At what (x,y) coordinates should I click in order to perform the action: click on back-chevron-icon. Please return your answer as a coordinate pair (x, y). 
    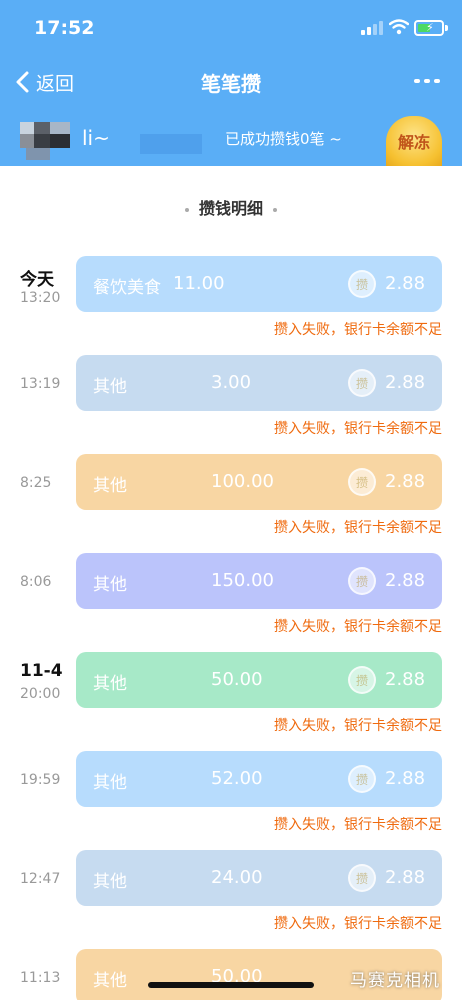
    Looking at the image, I should click on (22, 82).